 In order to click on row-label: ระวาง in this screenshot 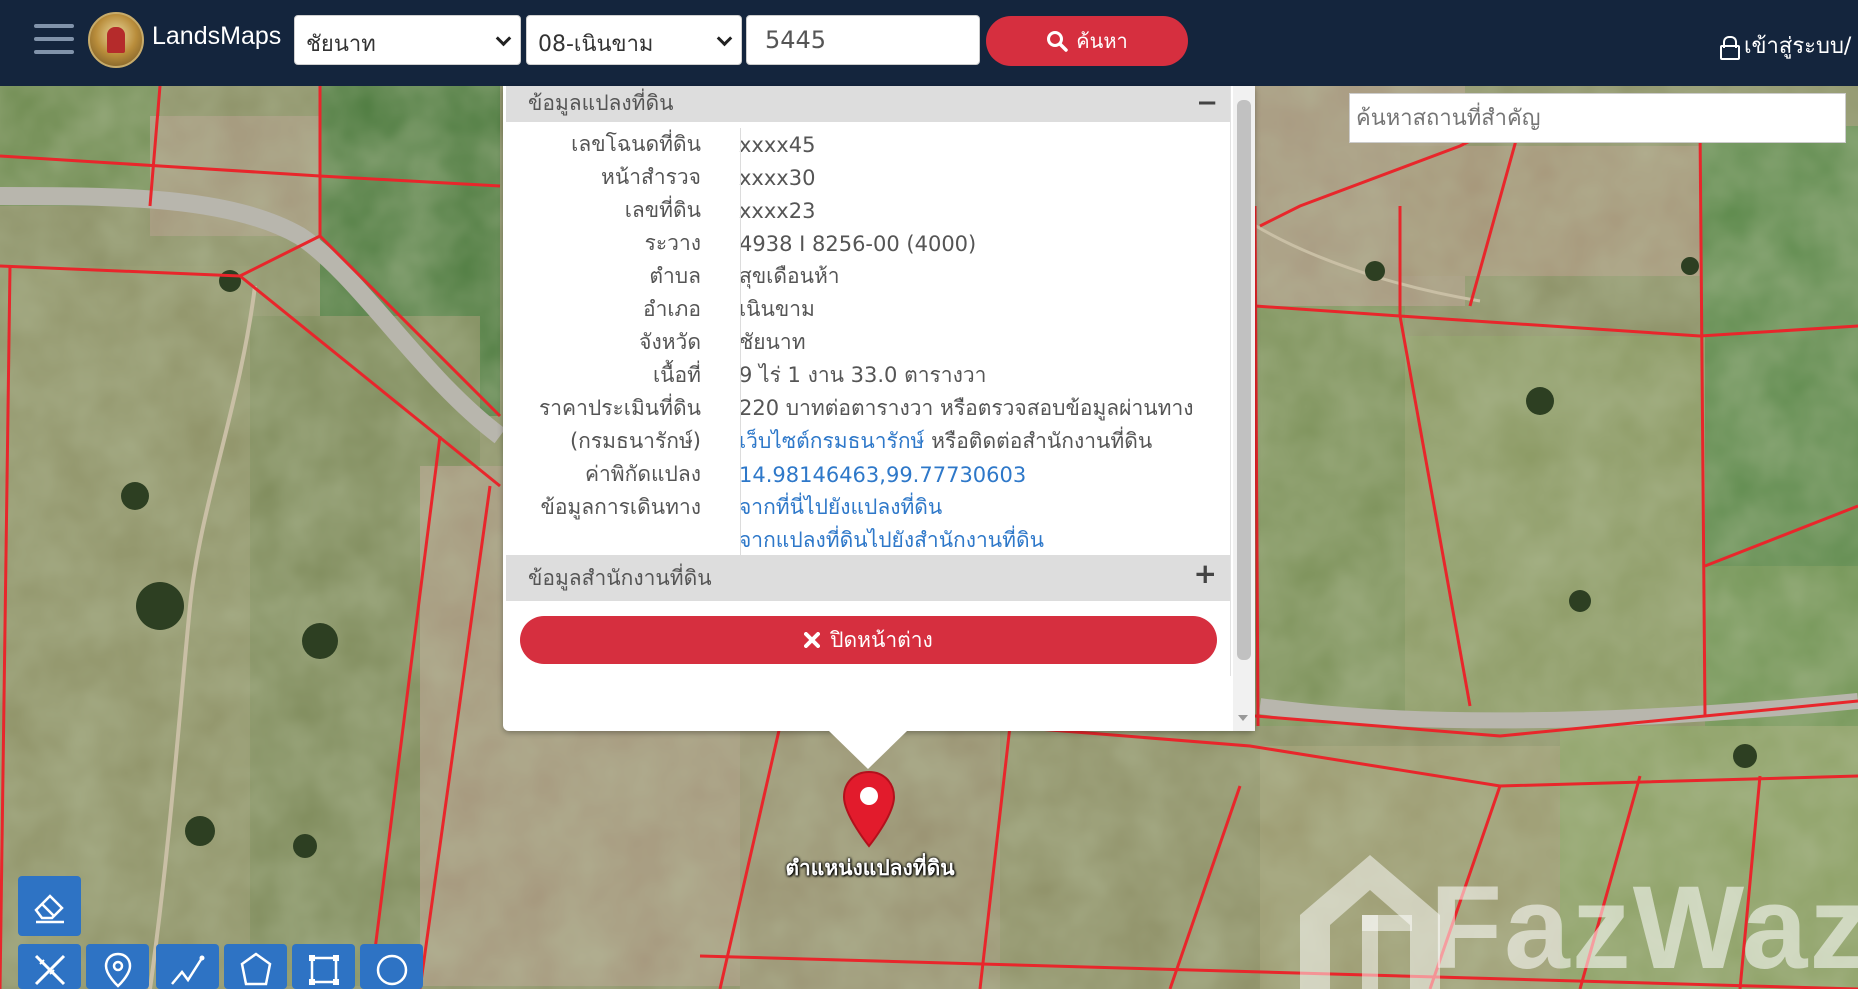, I will do `click(672, 243)`.